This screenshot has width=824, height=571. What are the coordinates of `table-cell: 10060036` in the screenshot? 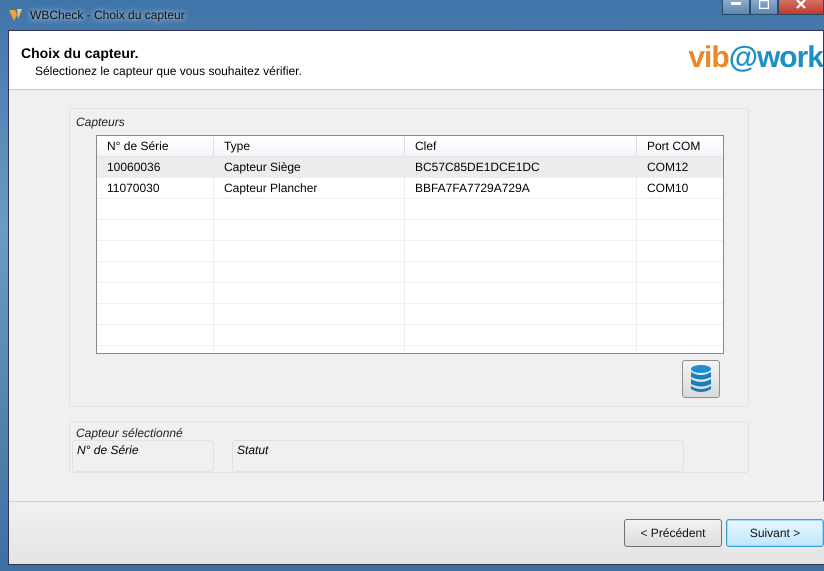 It's located at (155, 167).